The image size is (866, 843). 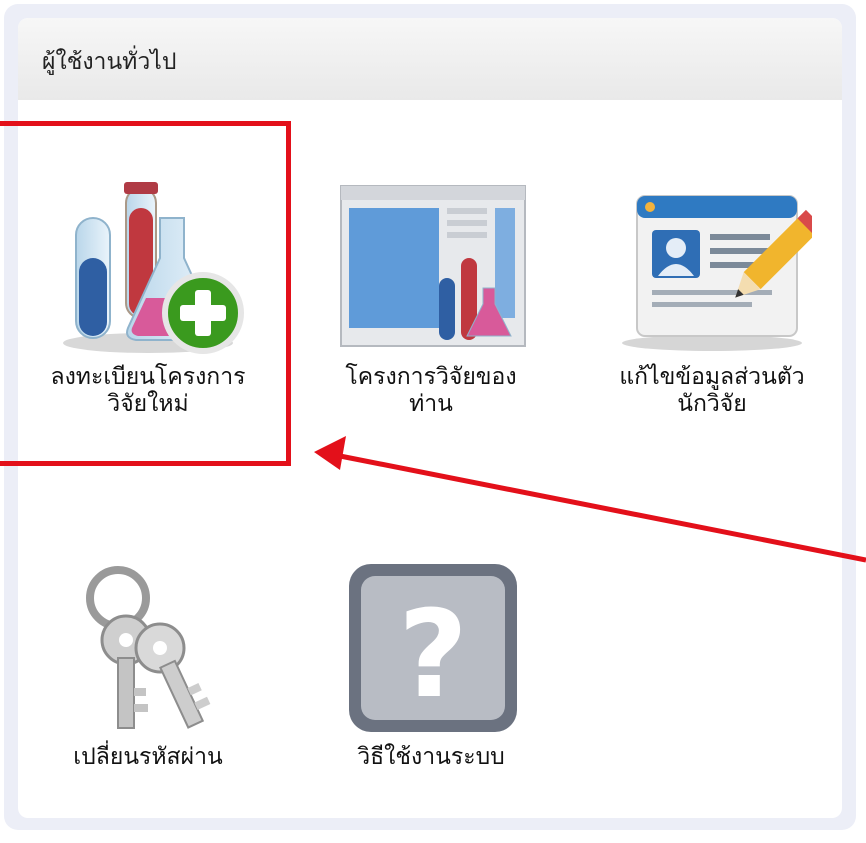 I want to click on annotation-arrow, so click(x=590, y=499).